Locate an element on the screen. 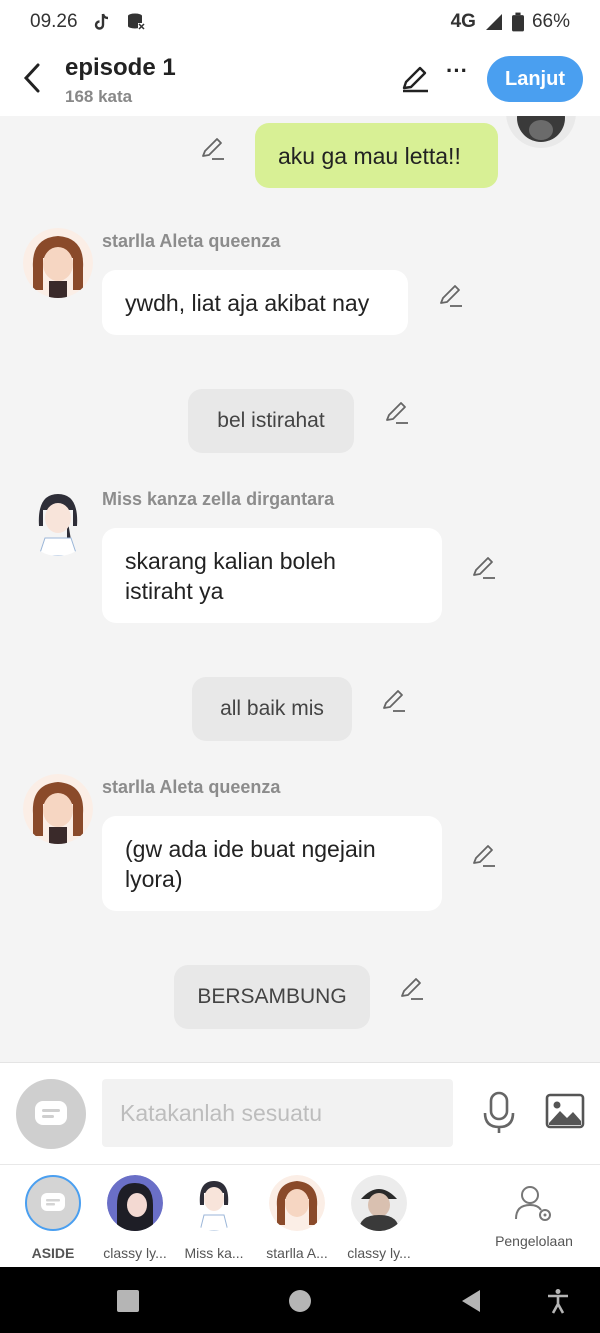 The height and width of the screenshot is (1333, 600). battery-icon is located at coordinates (517, 22).